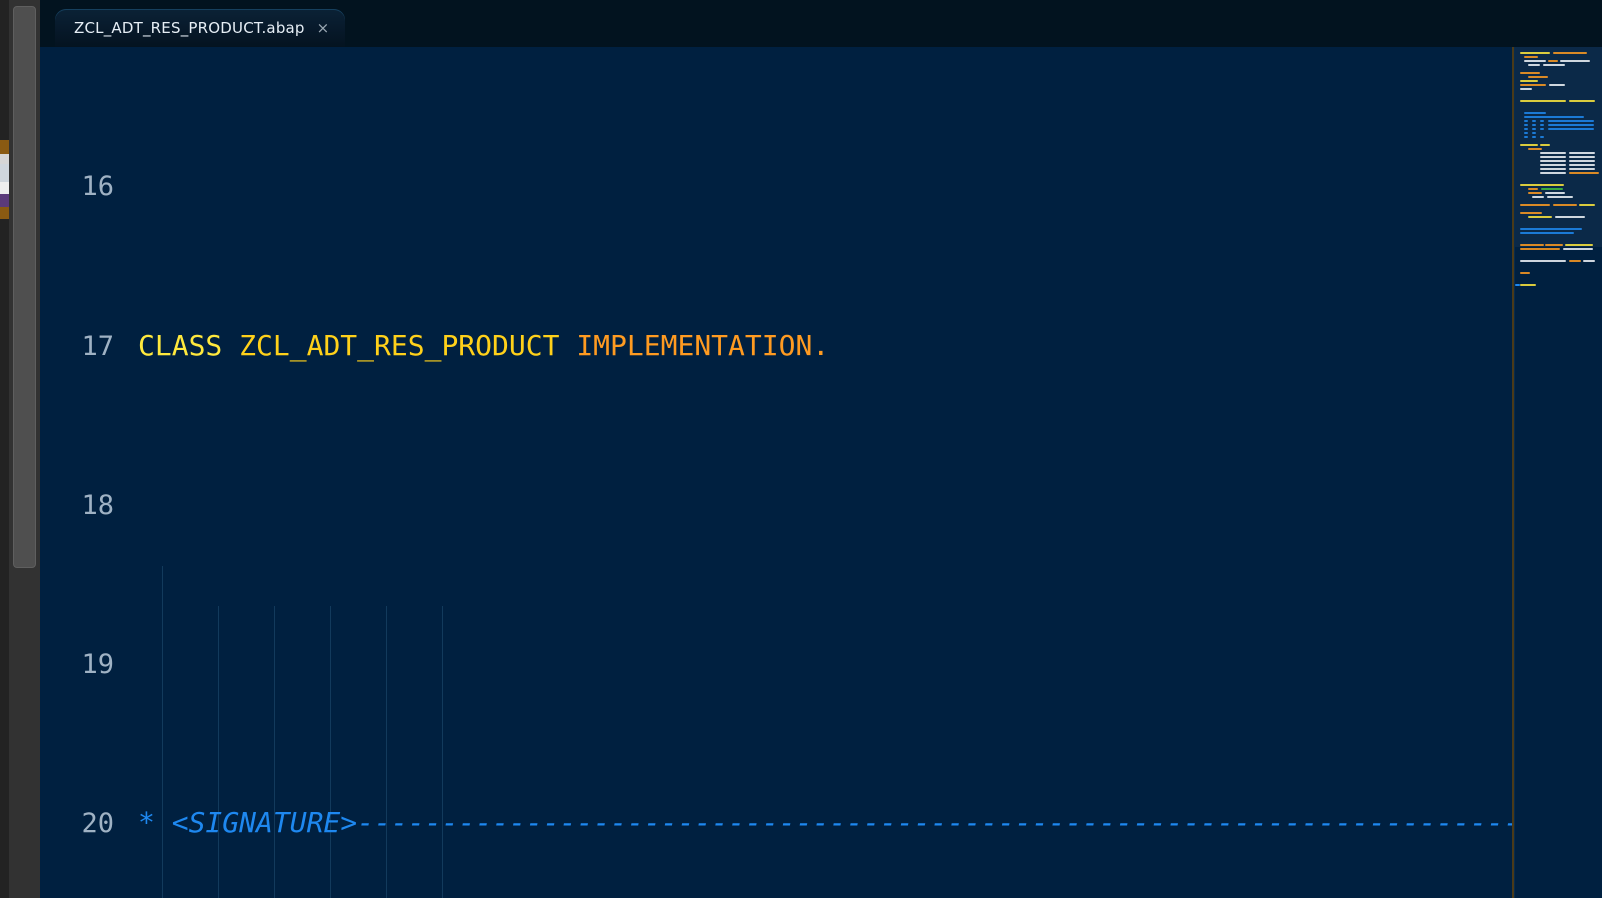 This screenshot has width=1602, height=898. What do you see at coordinates (97, 664) in the screenshot?
I see `line-number: 19` at bounding box center [97, 664].